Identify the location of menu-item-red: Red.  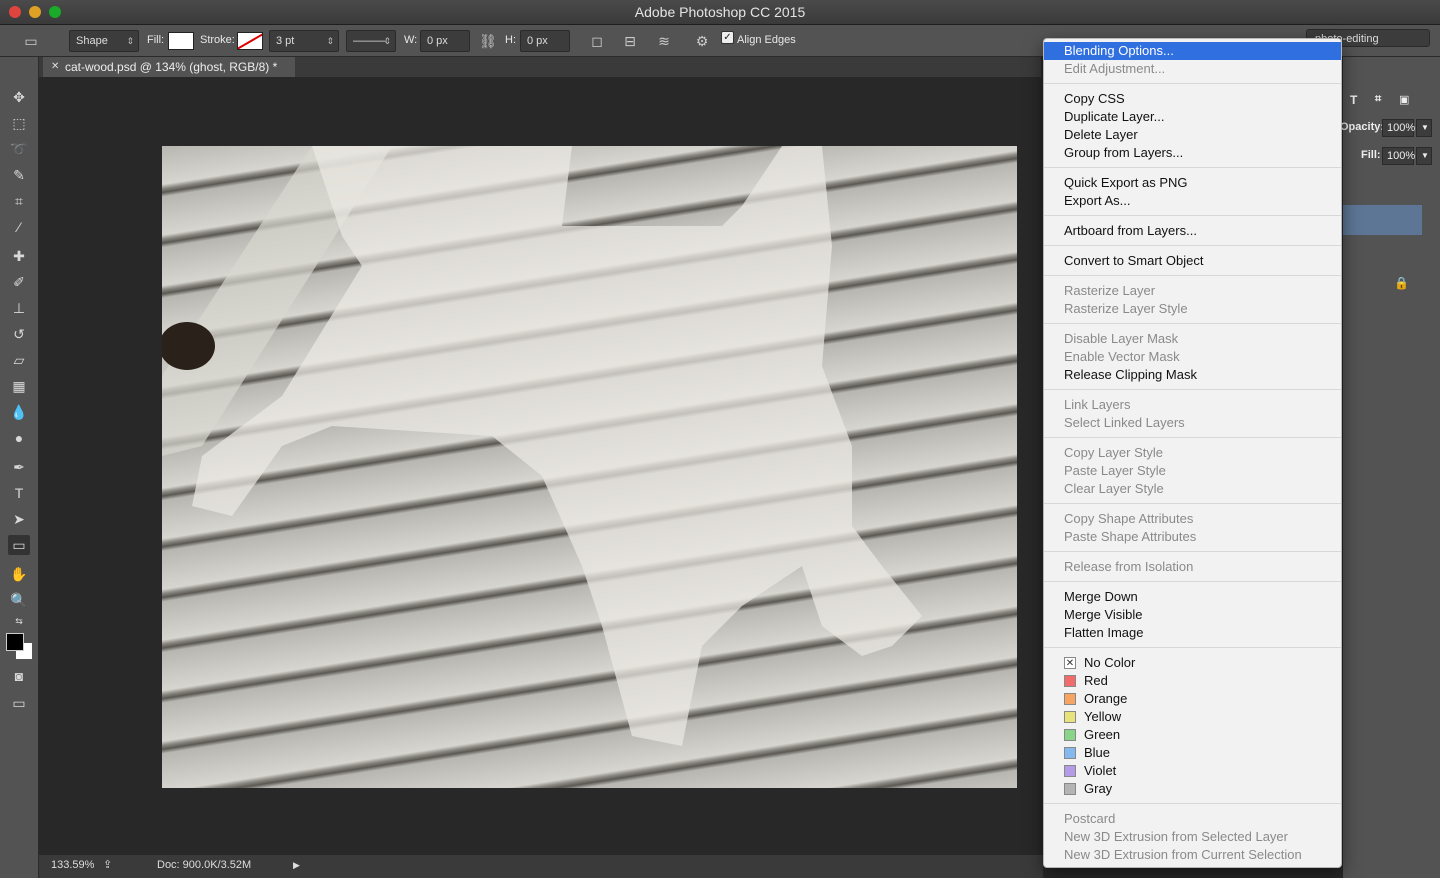
(1192, 681).